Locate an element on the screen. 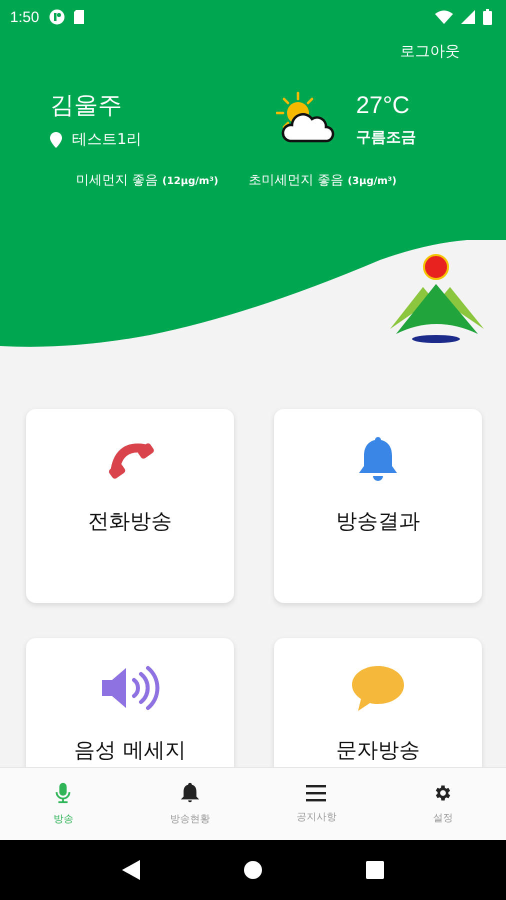 This screenshot has width=506, height=900. app-notification-icon is located at coordinates (57, 17).